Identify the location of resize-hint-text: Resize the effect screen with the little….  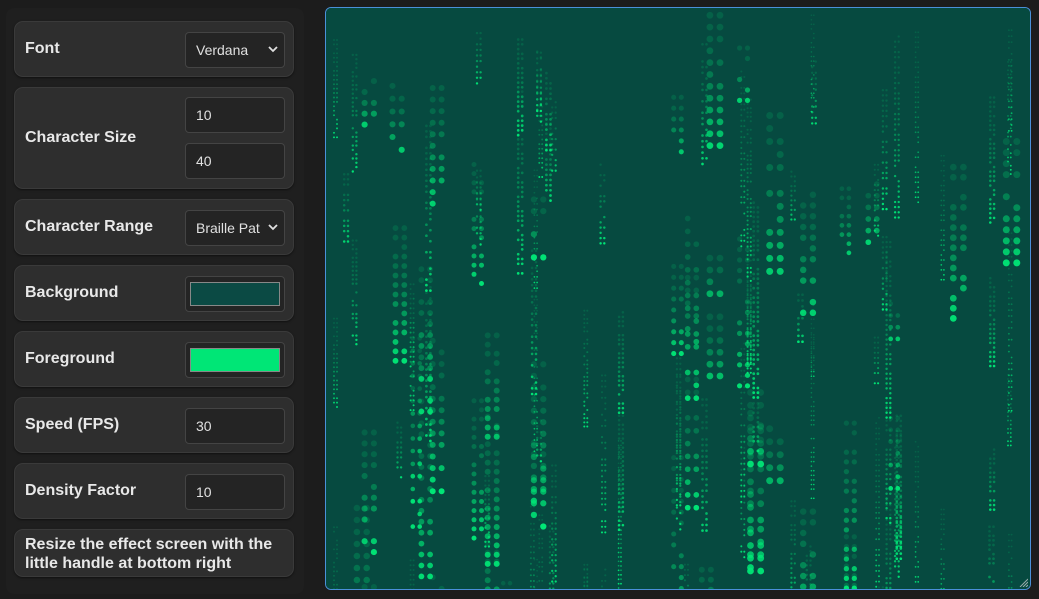
(149, 554).